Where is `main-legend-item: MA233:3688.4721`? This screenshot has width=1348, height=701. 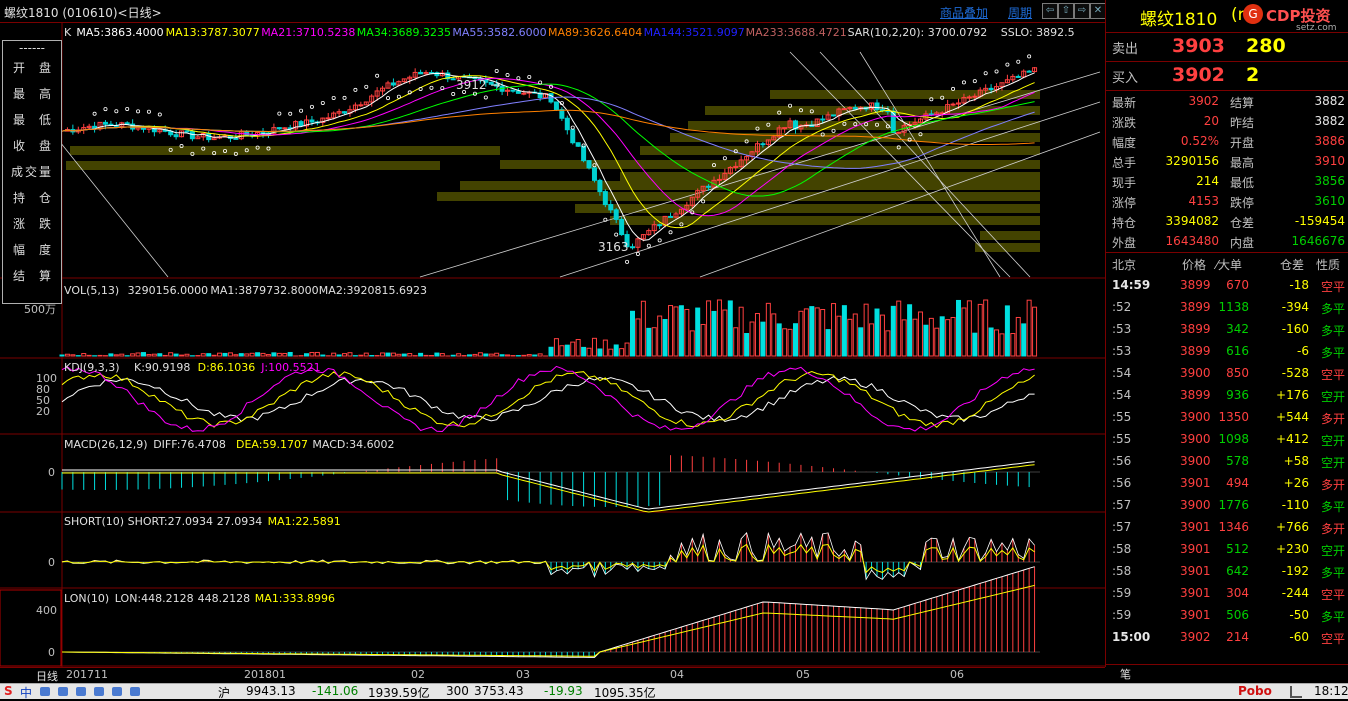 main-legend-item: MA233:3688.4721 is located at coordinates (796, 32).